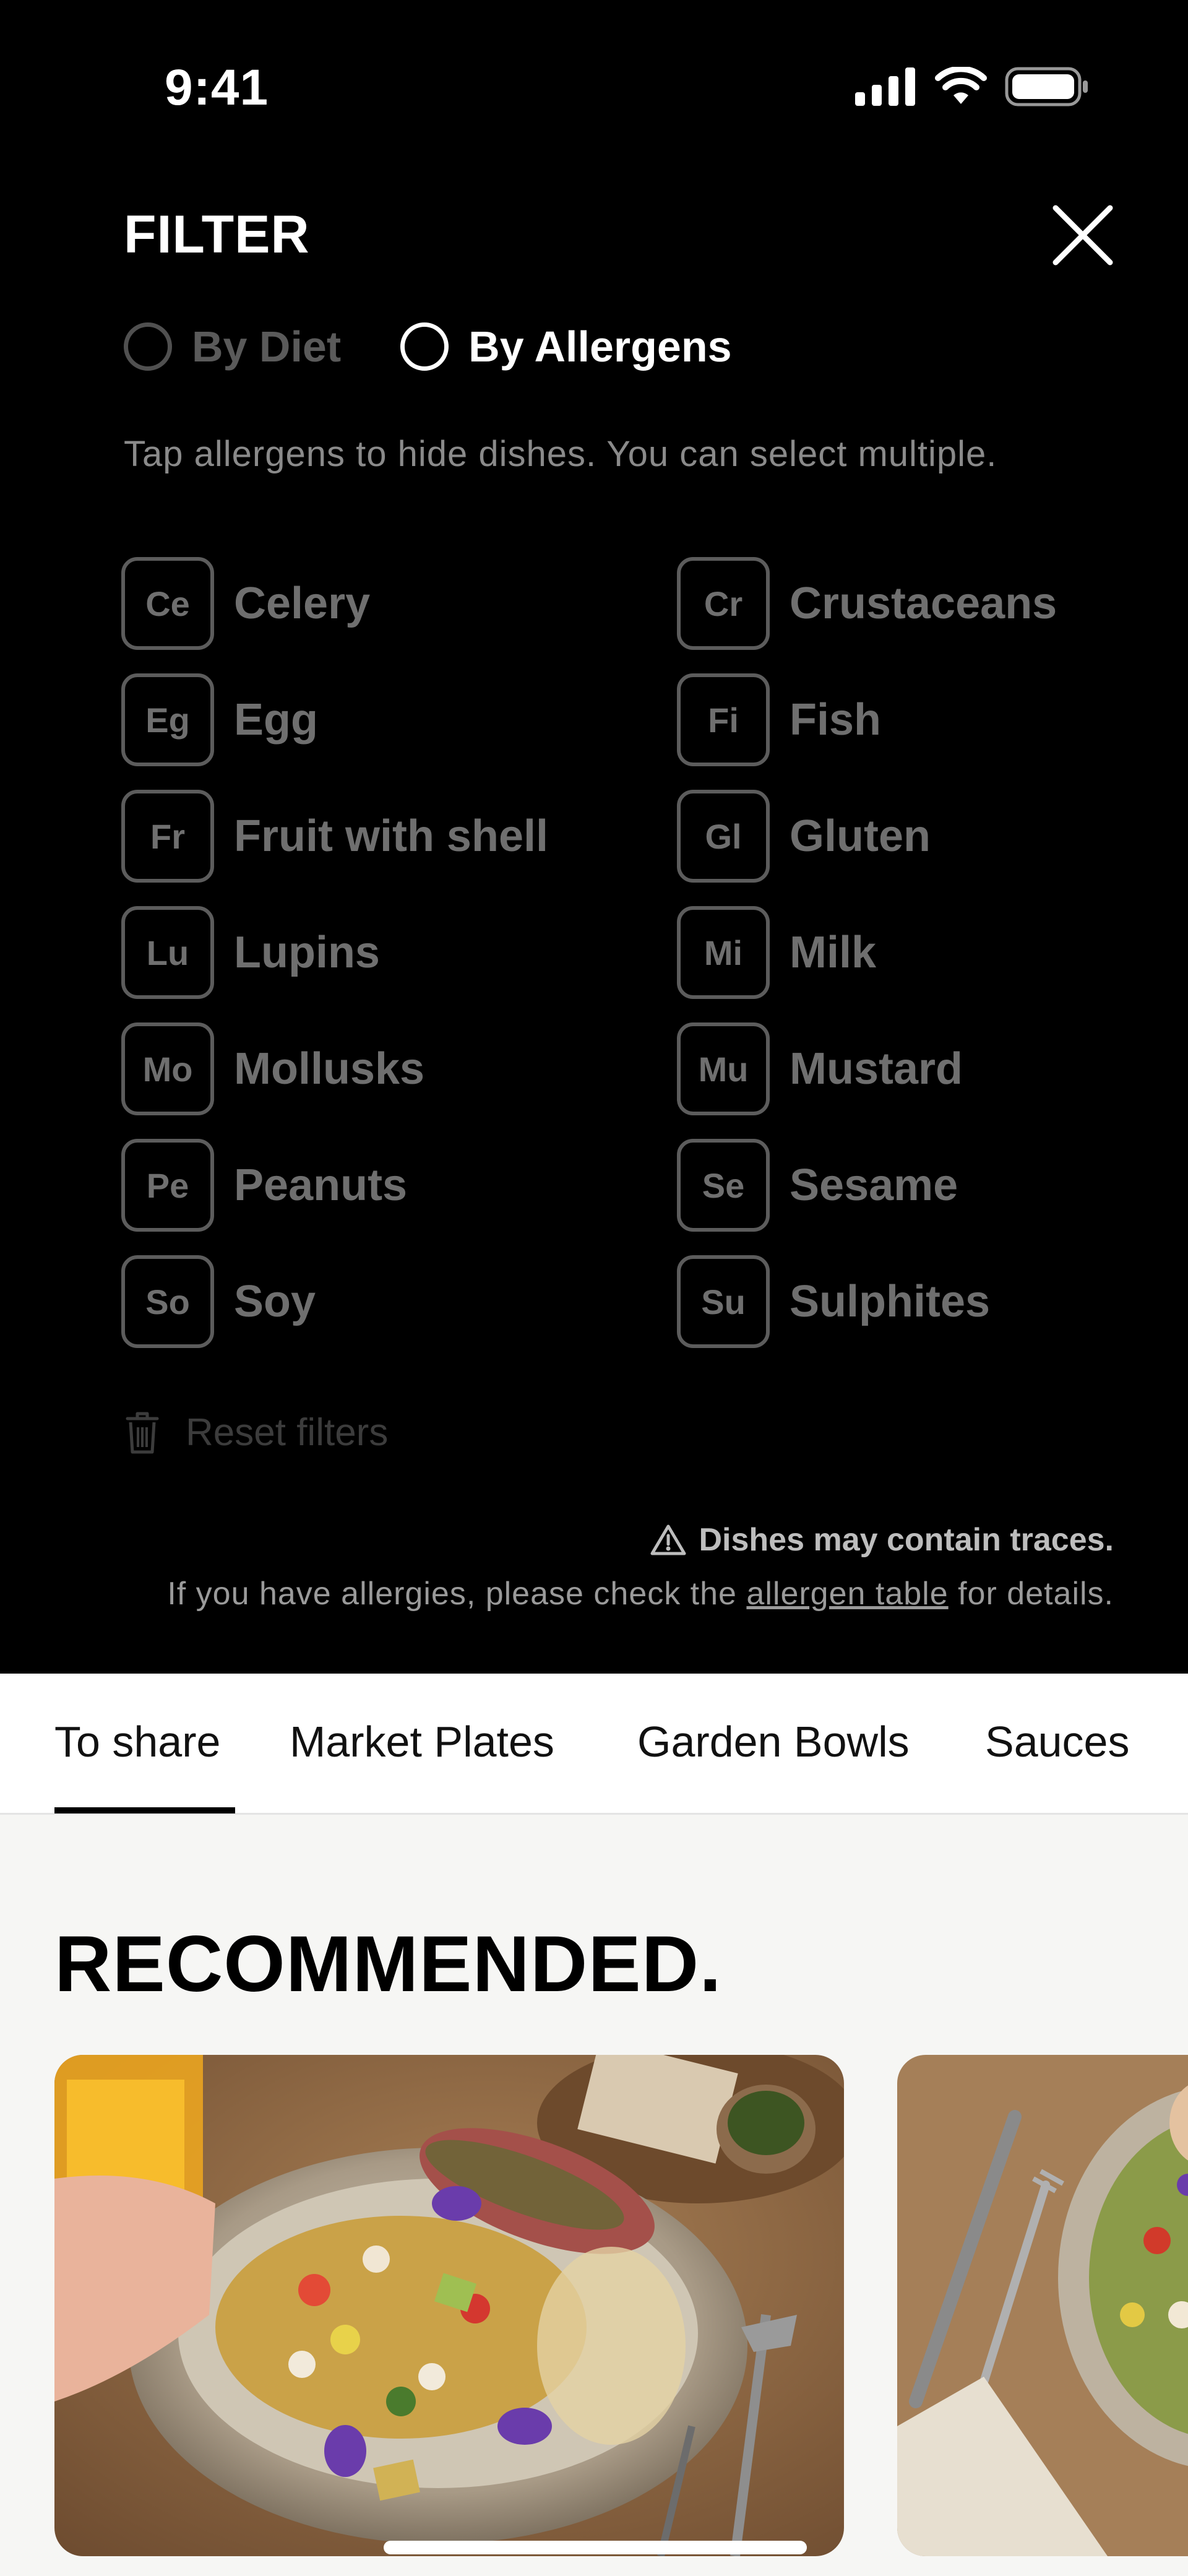 Image resolution: width=1188 pixels, height=2576 pixels. Describe the element at coordinates (923, 603) in the screenshot. I see `allergen-name: Crustaceans` at that location.